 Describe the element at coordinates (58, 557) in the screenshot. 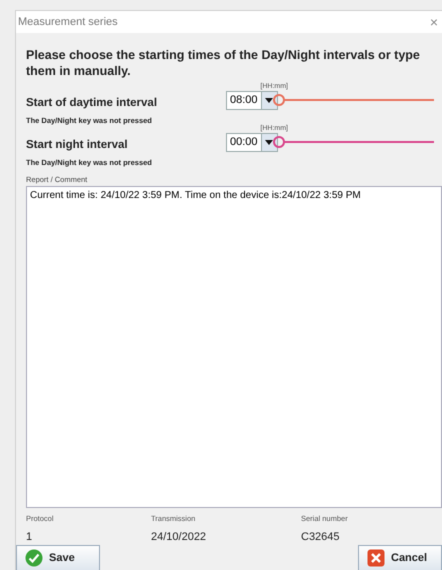

I see `save-button: Save` at that location.